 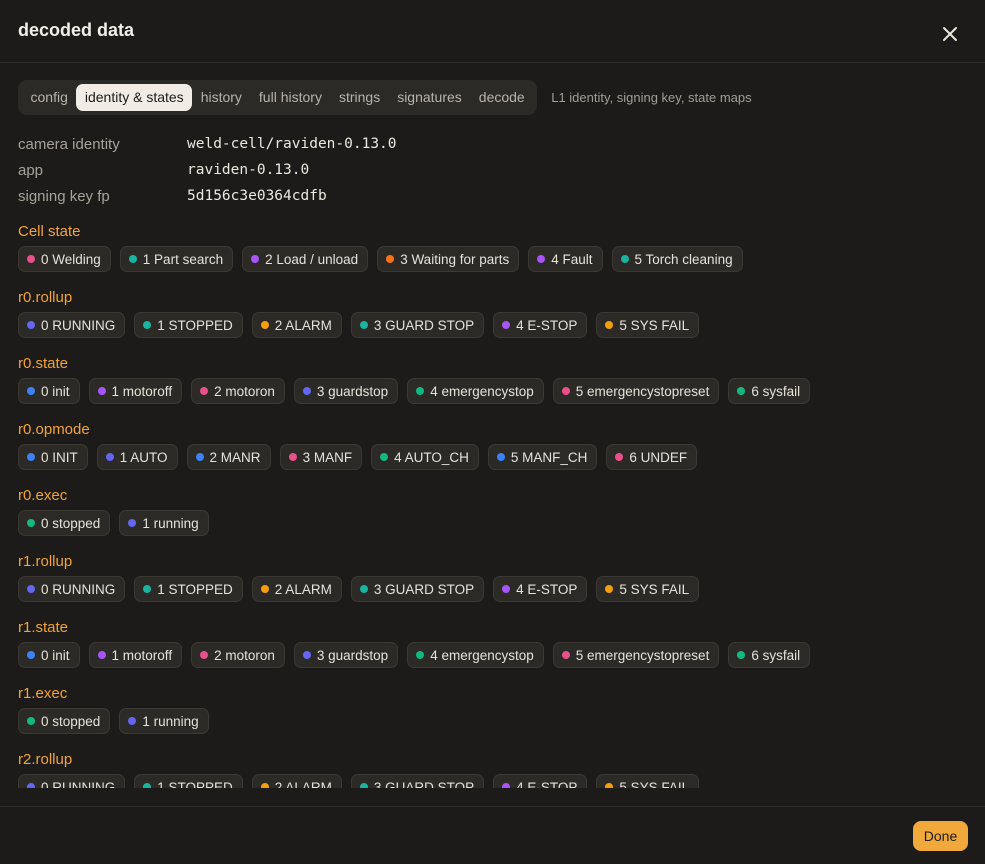 What do you see at coordinates (43, 693) in the screenshot?
I see `state-map-title: r1.exec` at bounding box center [43, 693].